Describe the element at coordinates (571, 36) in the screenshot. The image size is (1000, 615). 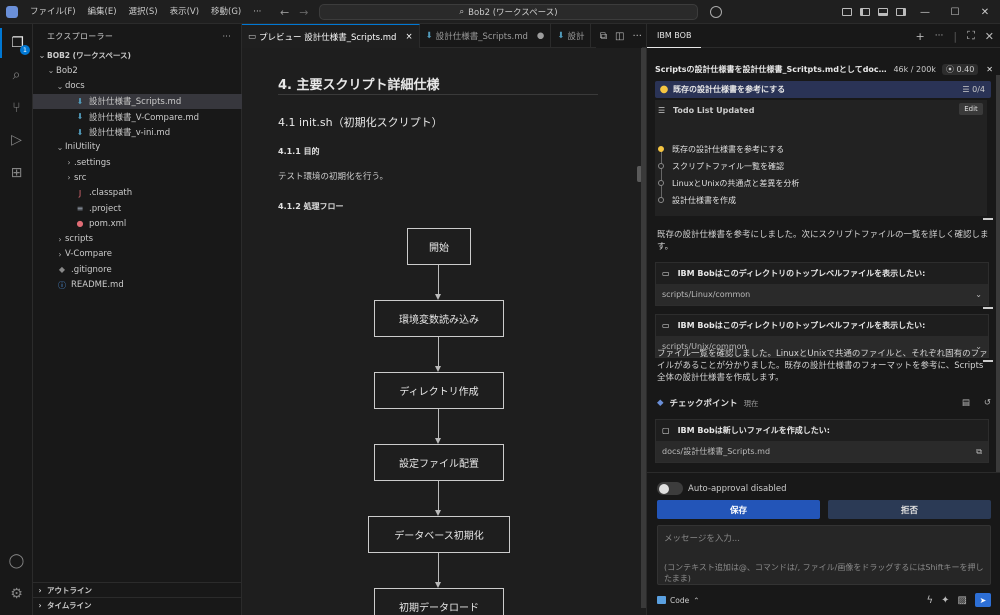
I see `editor-tab: ⬇ 設計` at that location.